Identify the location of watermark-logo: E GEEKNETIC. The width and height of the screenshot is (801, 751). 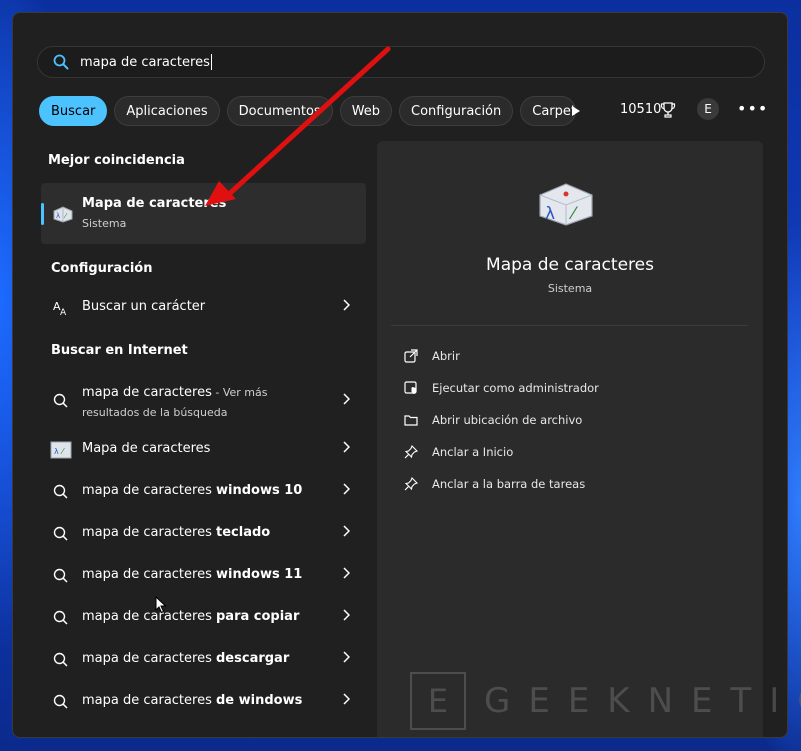
(605, 701).